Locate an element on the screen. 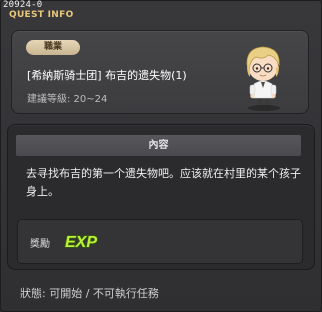 This screenshot has width=322, height=312. window-title: QUEST INFO is located at coordinates (41, 15).